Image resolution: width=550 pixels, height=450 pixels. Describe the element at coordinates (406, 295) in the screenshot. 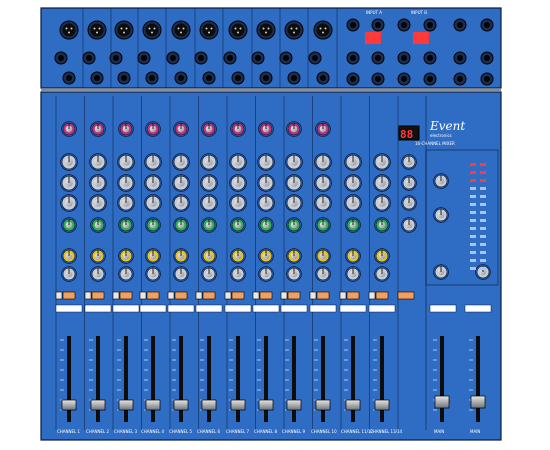

I see `master-mute-button` at that location.